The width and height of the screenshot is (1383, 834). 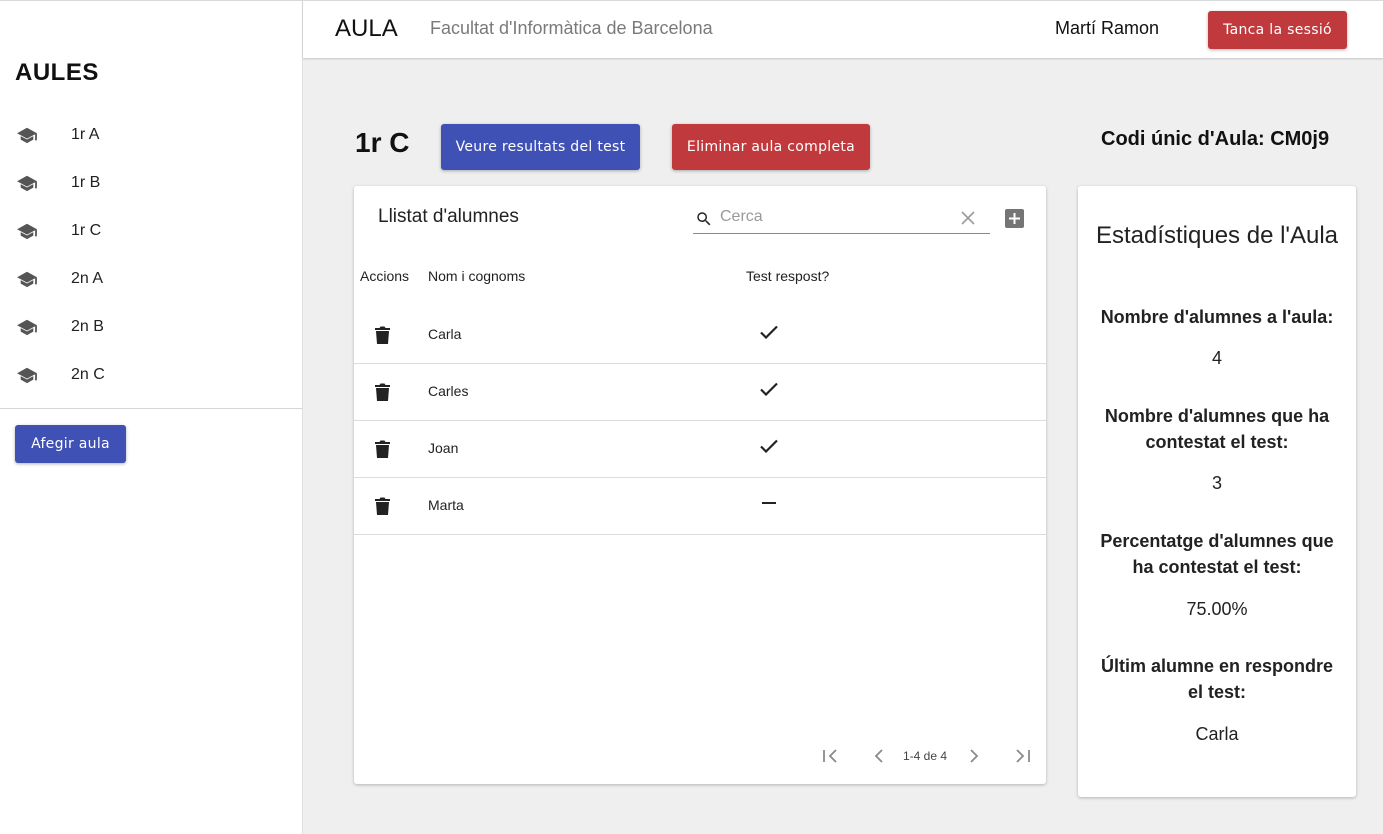 I want to click on app-subtitle: Facultat d'Informàtica de Barcelona, so click(x=571, y=28).